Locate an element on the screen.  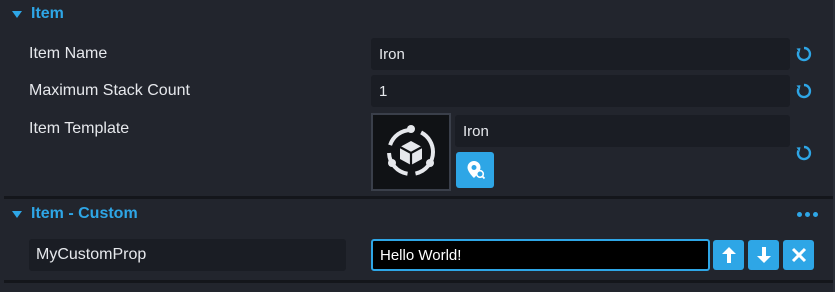
close-icon is located at coordinates (798, 255).